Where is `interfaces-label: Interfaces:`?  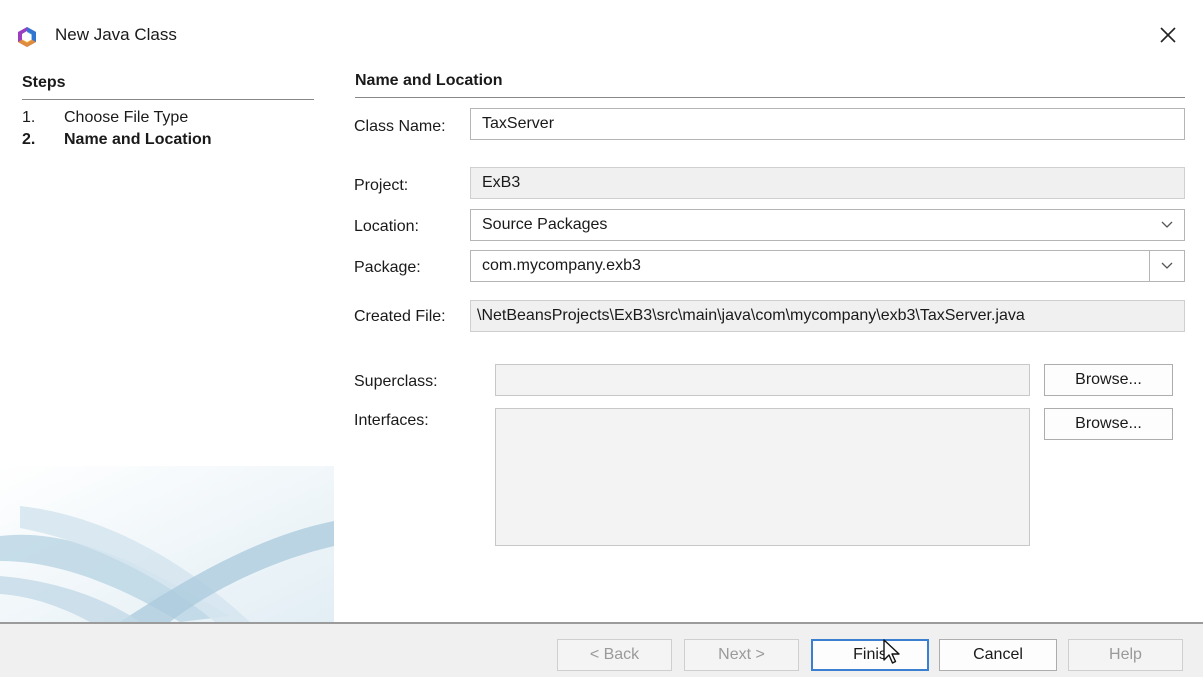 interfaces-label: Interfaces: is located at coordinates (391, 420).